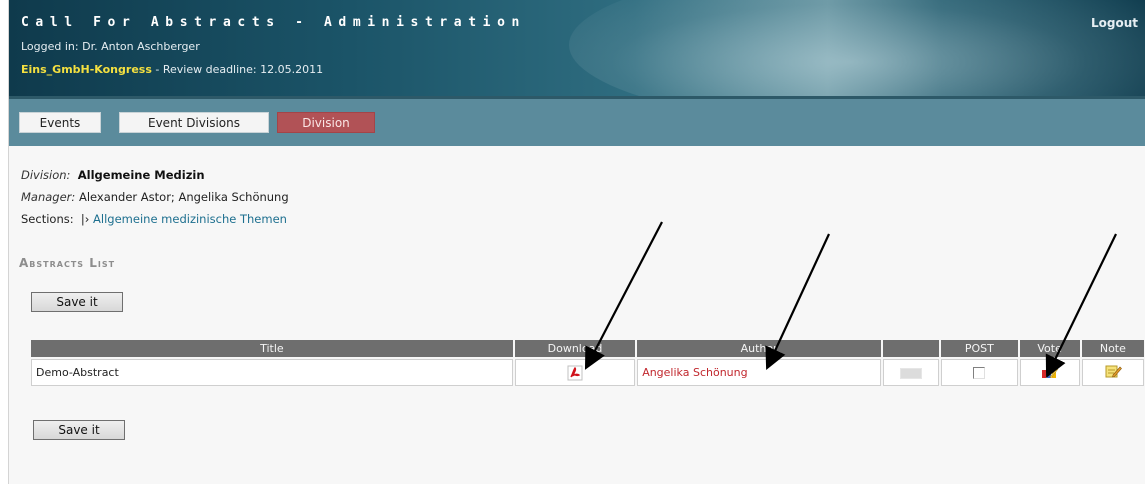  I want to click on logged-in-user: Logged in: Dr. Anton Aschberger, so click(110, 46).